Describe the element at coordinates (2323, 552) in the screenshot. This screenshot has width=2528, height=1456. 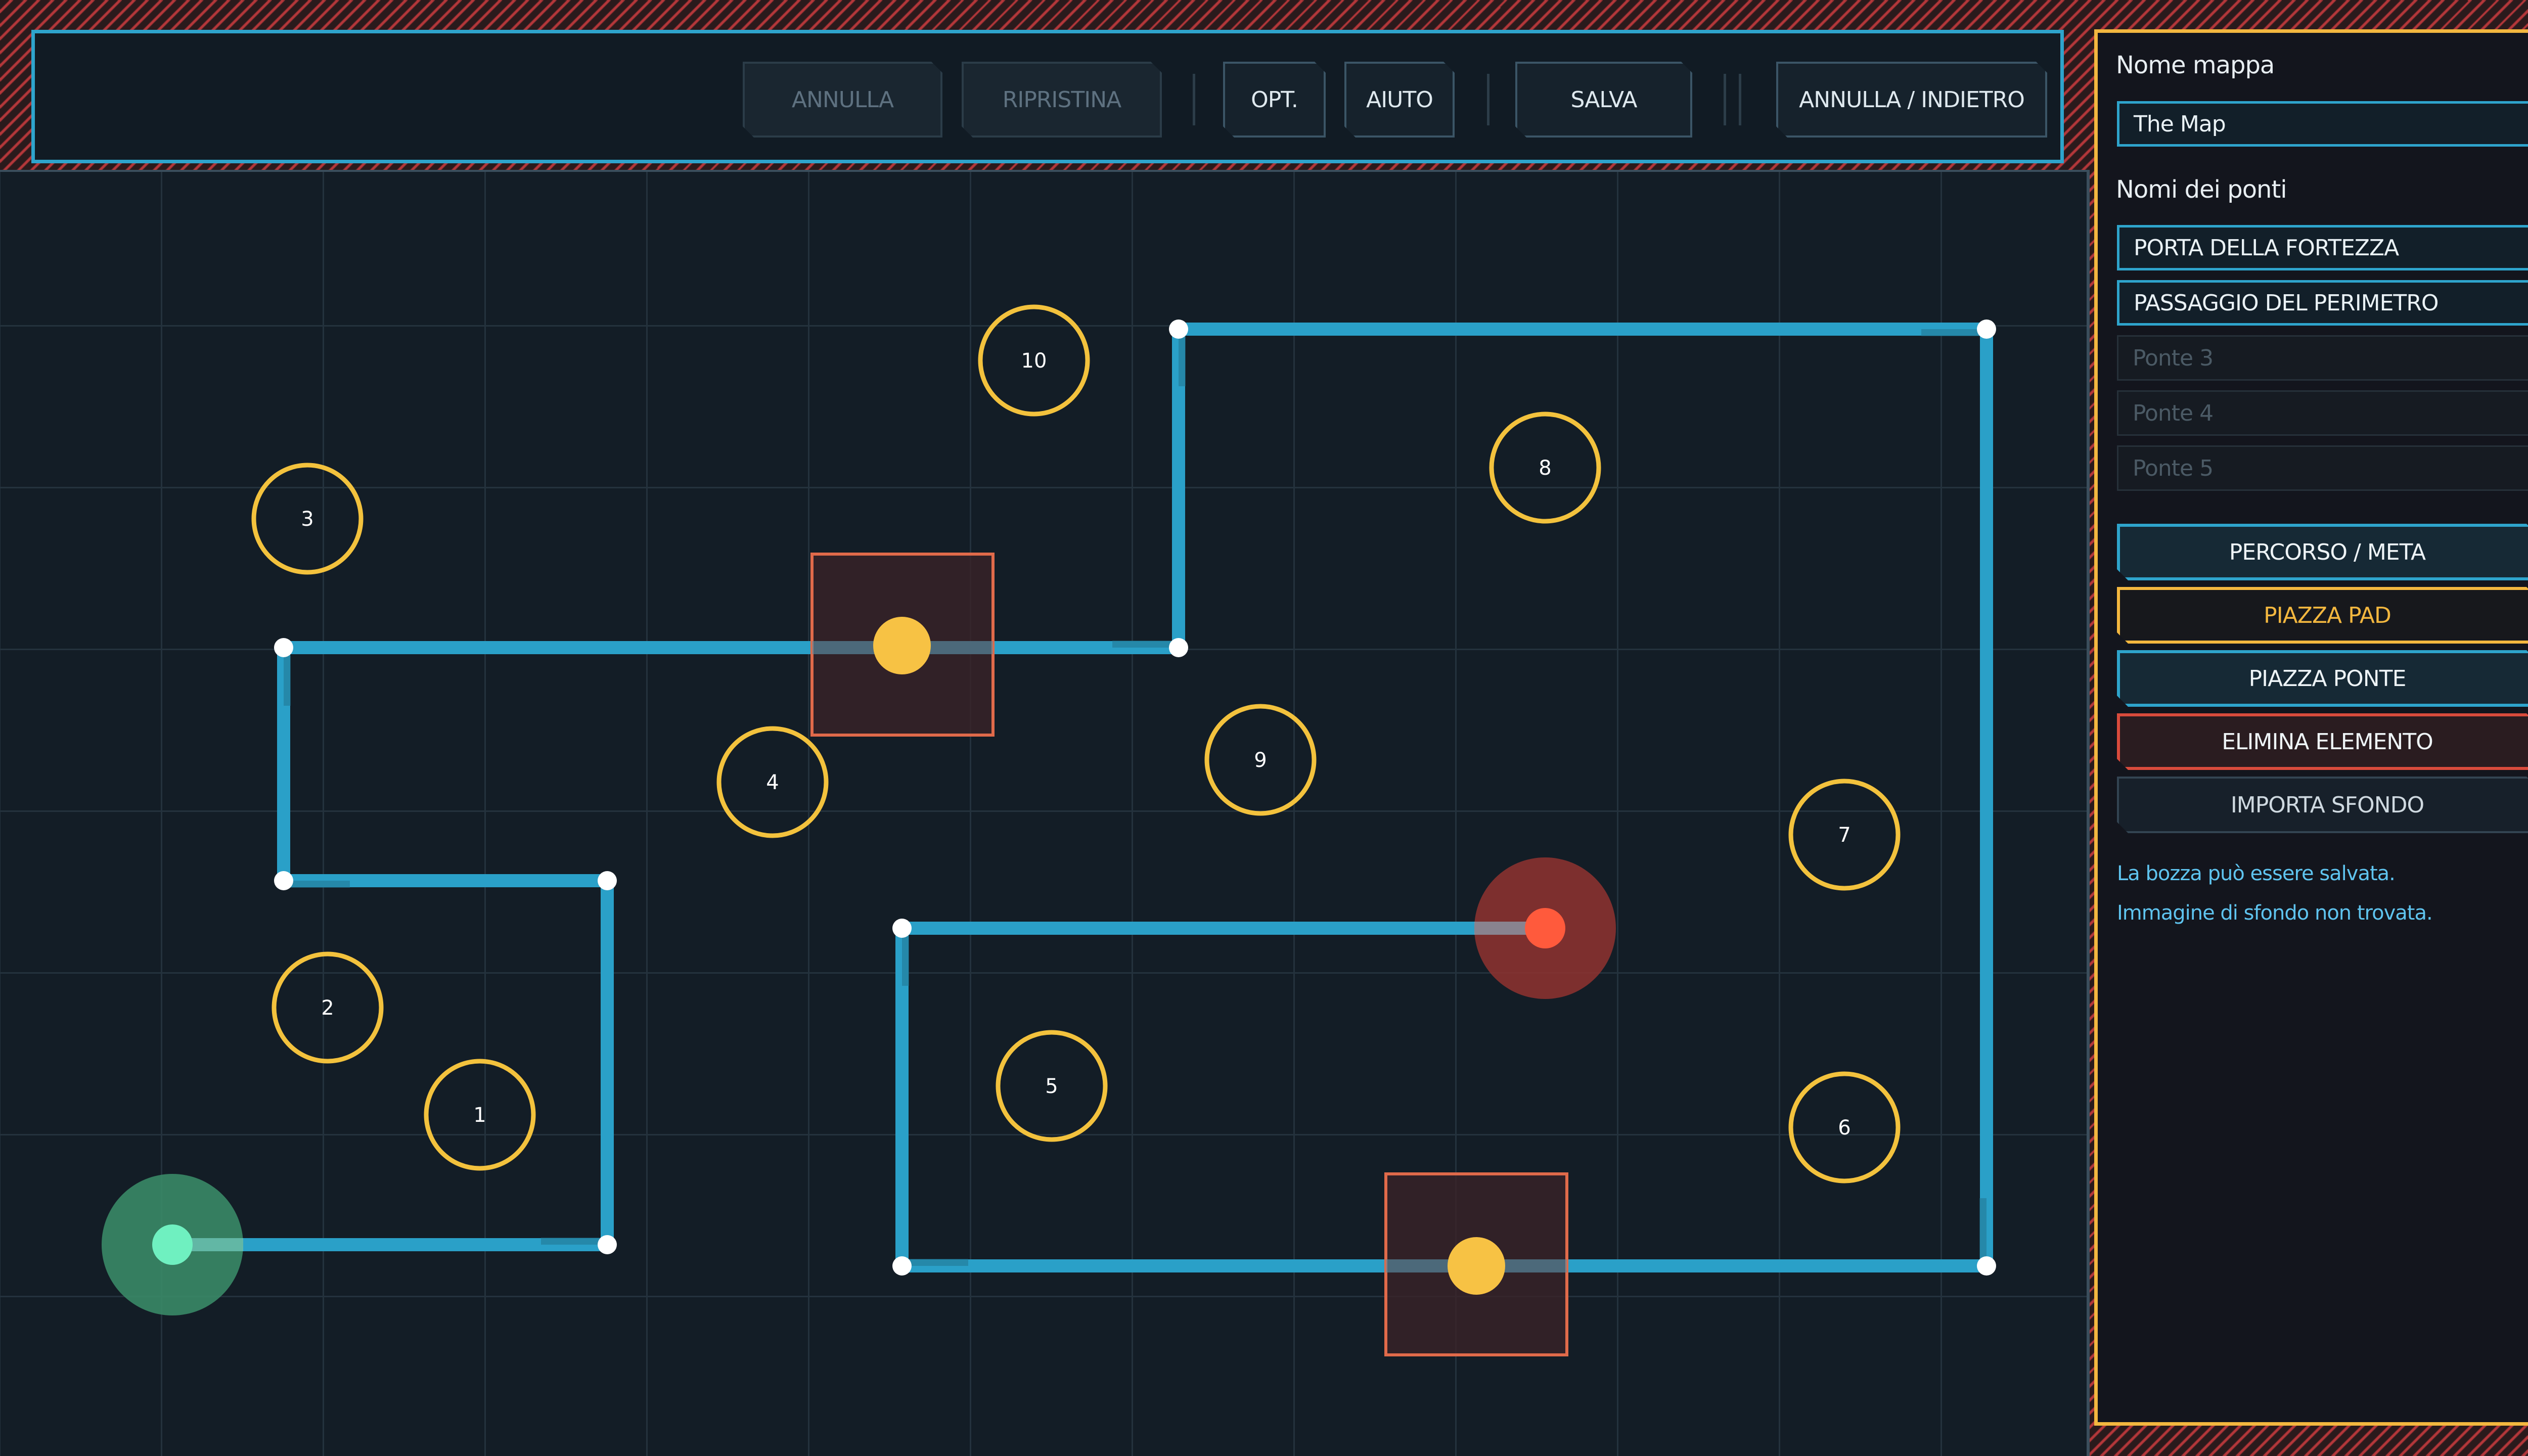
I see `path-goal-button: PERCORSO / META` at that location.